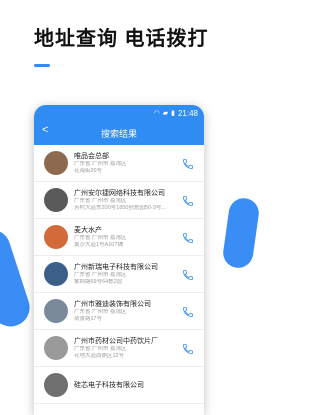 This screenshot has height=415, width=320. What do you see at coordinates (91, 156) in the screenshot?
I see `result-name: 唯品会总部` at bounding box center [91, 156].